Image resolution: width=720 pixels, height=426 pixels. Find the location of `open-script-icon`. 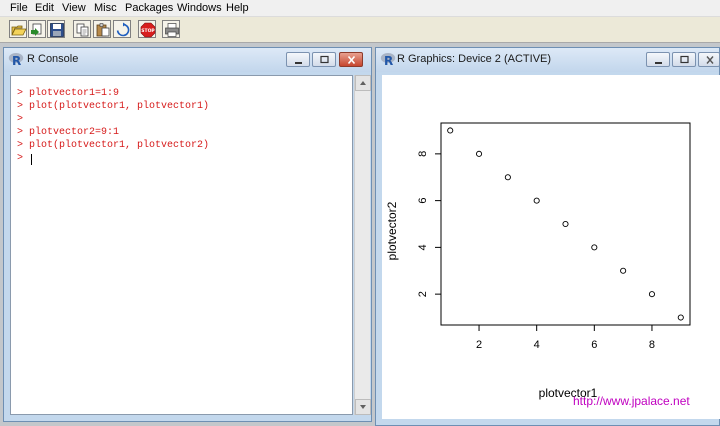

open-script-icon is located at coordinates (19, 30).